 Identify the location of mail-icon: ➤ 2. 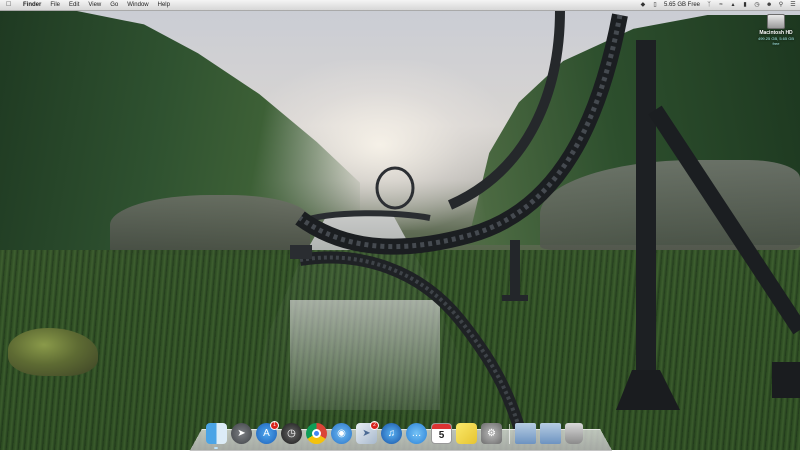
(367, 432).